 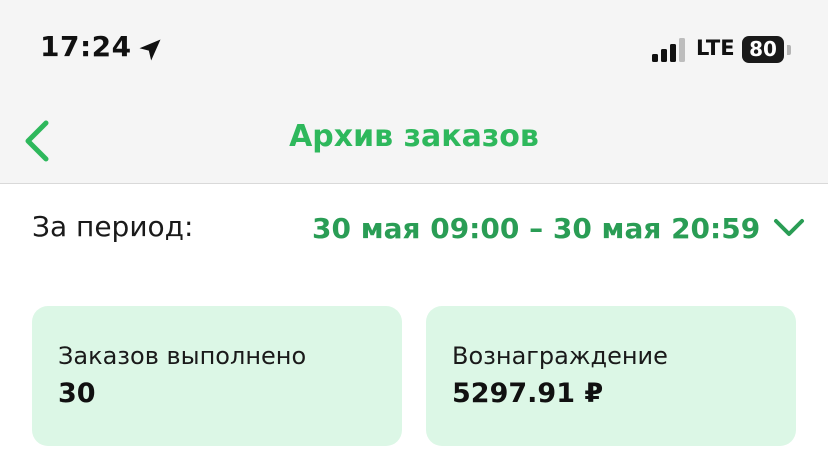 I want to click on period-label: За период:, so click(x=113, y=226).